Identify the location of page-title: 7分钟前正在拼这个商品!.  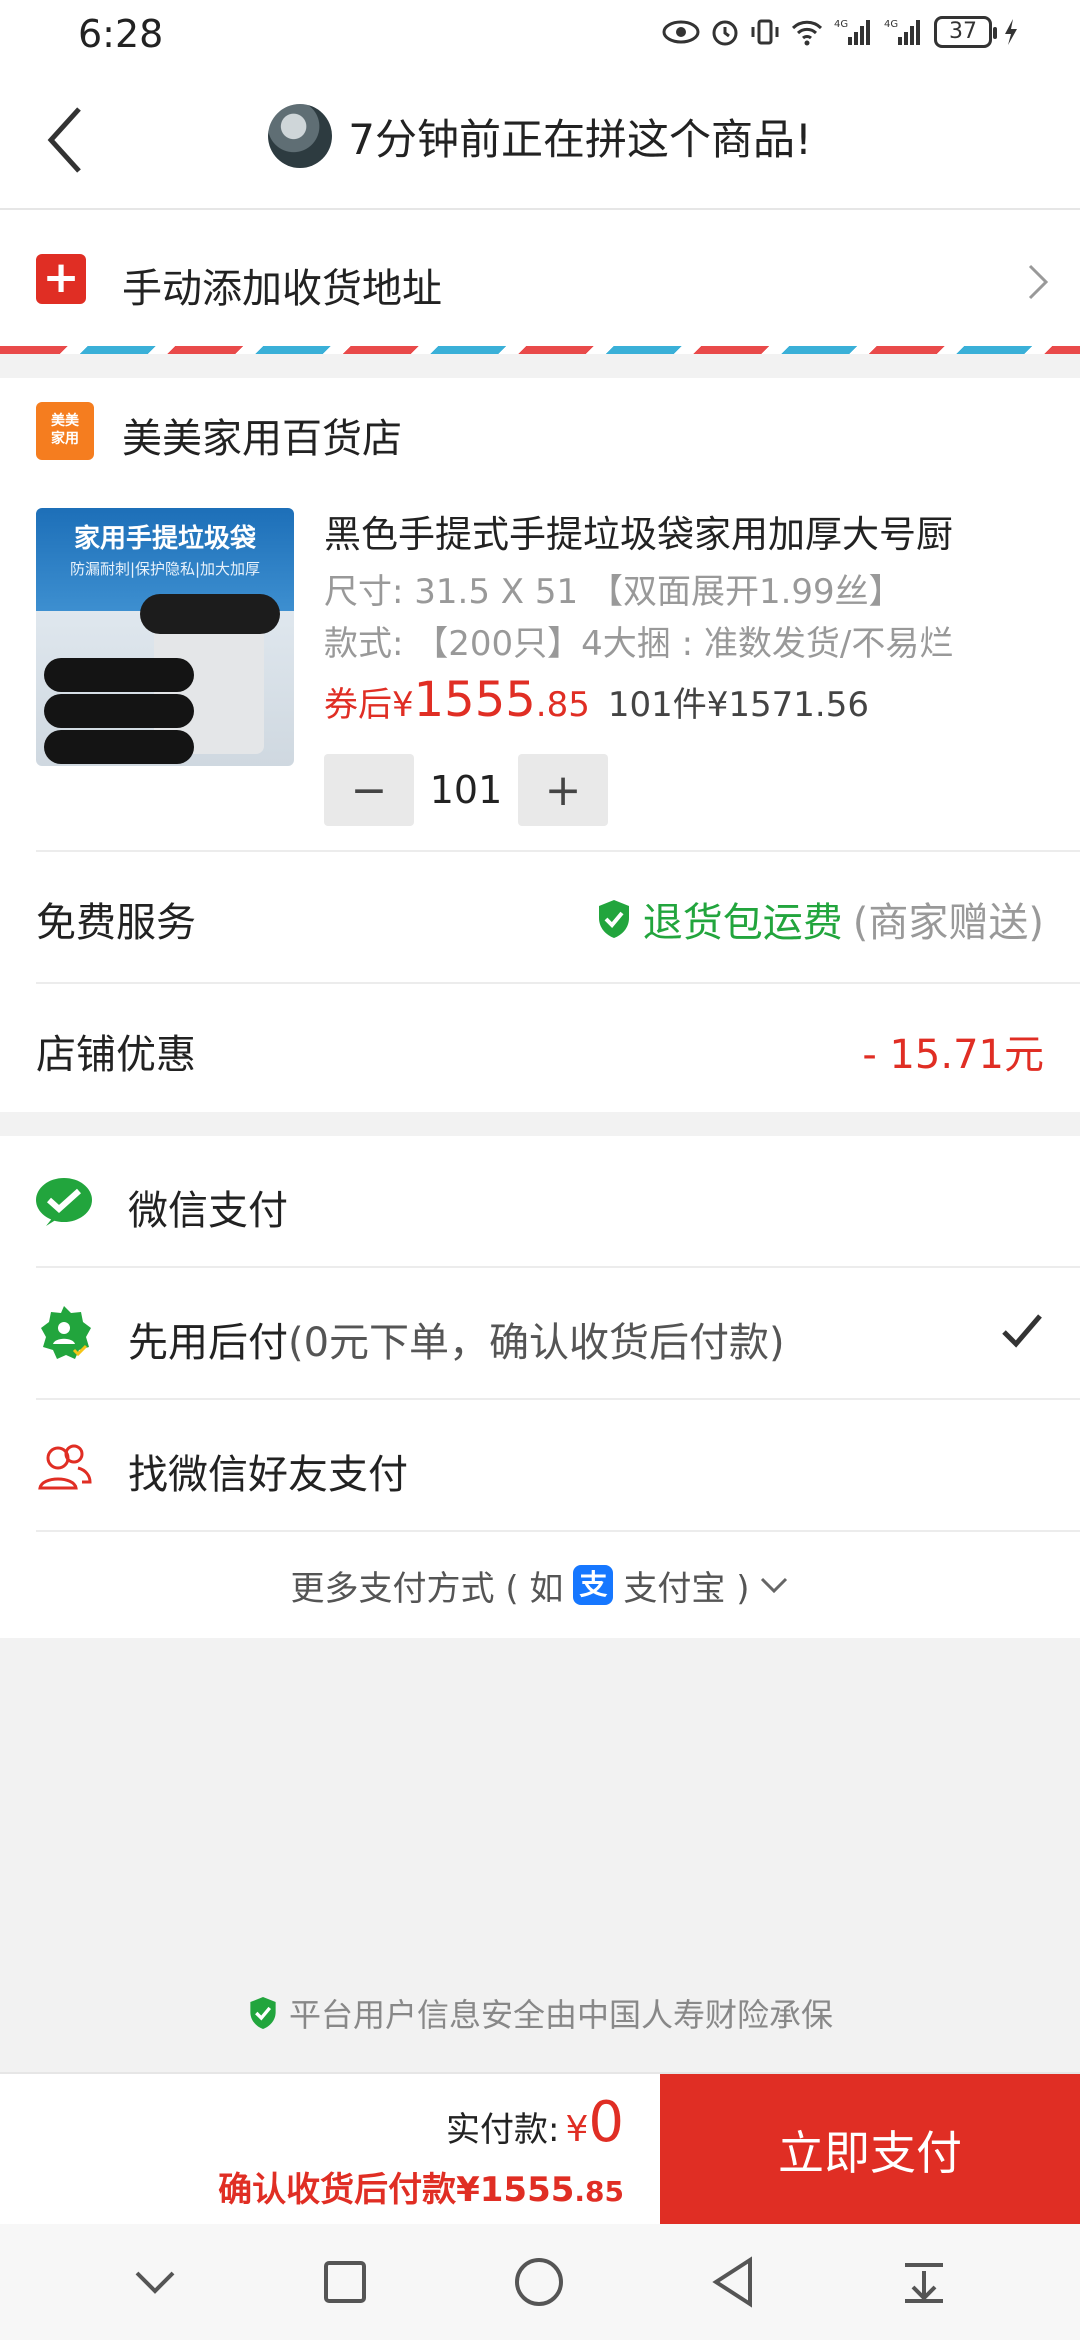
(580, 139).